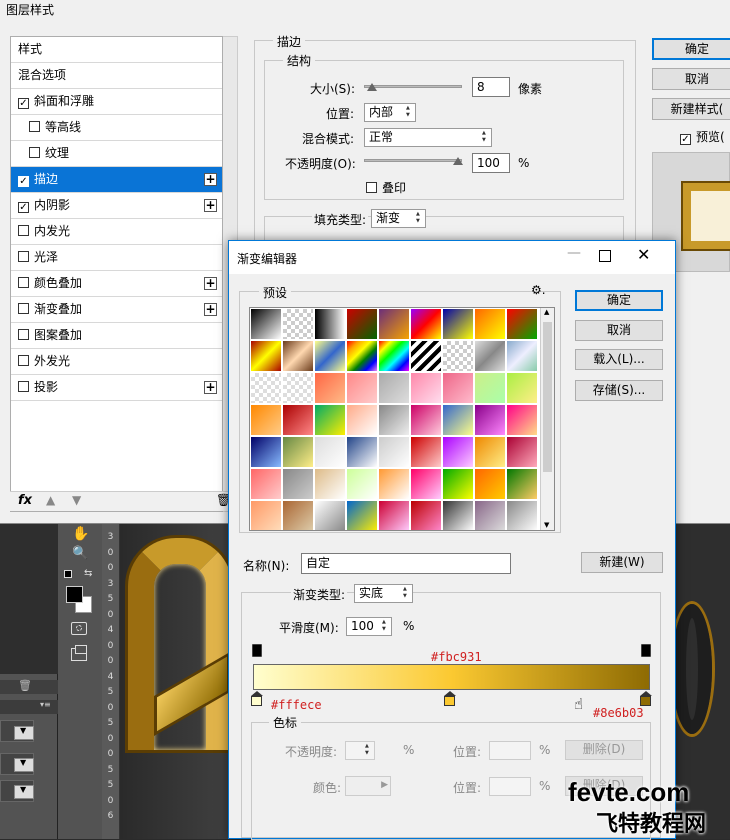 Image resolution: width=730 pixels, height=840 pixels. What do you see at coordinates (398, 218) in the screenshot?
I see `fill-type-select: 渐变` at bounding box center [398, 218].